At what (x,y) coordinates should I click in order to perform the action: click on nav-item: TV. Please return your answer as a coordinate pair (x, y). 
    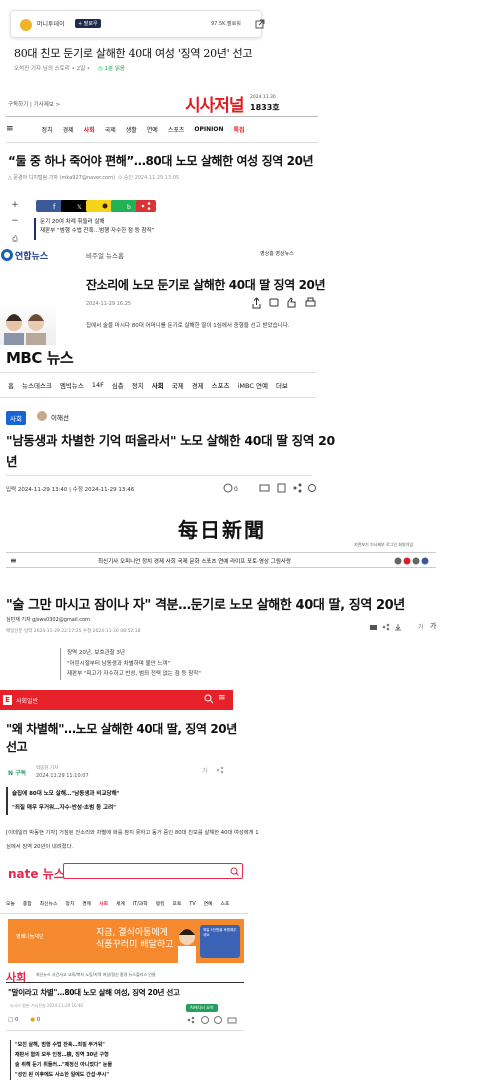
    Looking at the image, I should click on (192, 904).